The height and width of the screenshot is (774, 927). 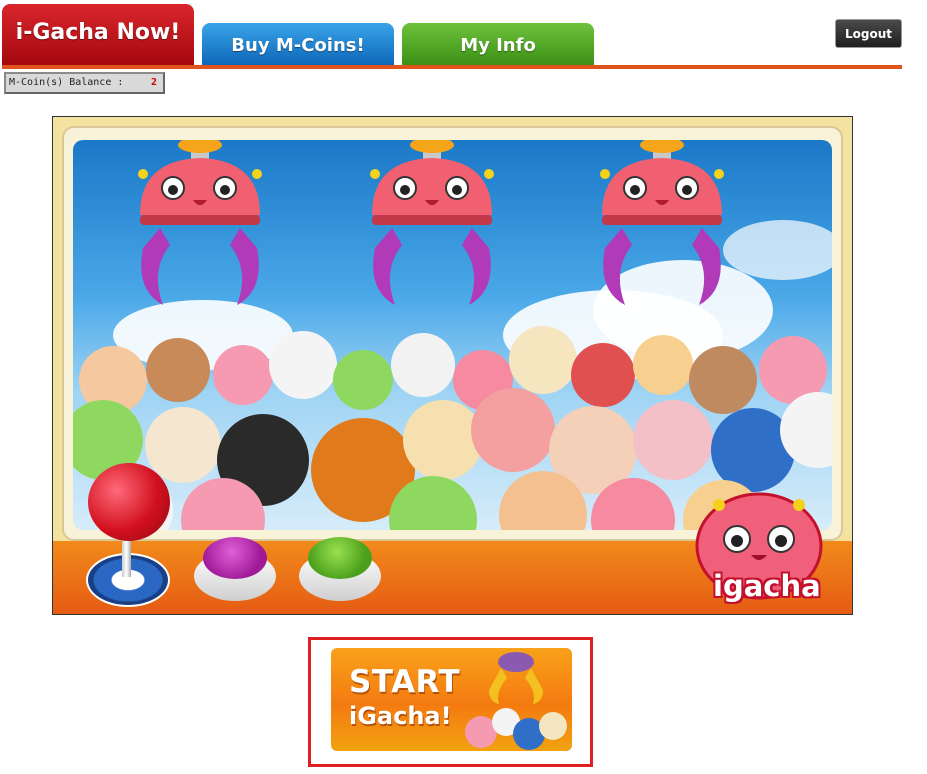 I want to click on coin-balance-label: M-Coin(s) Balance :, so click(x=66, y=82).